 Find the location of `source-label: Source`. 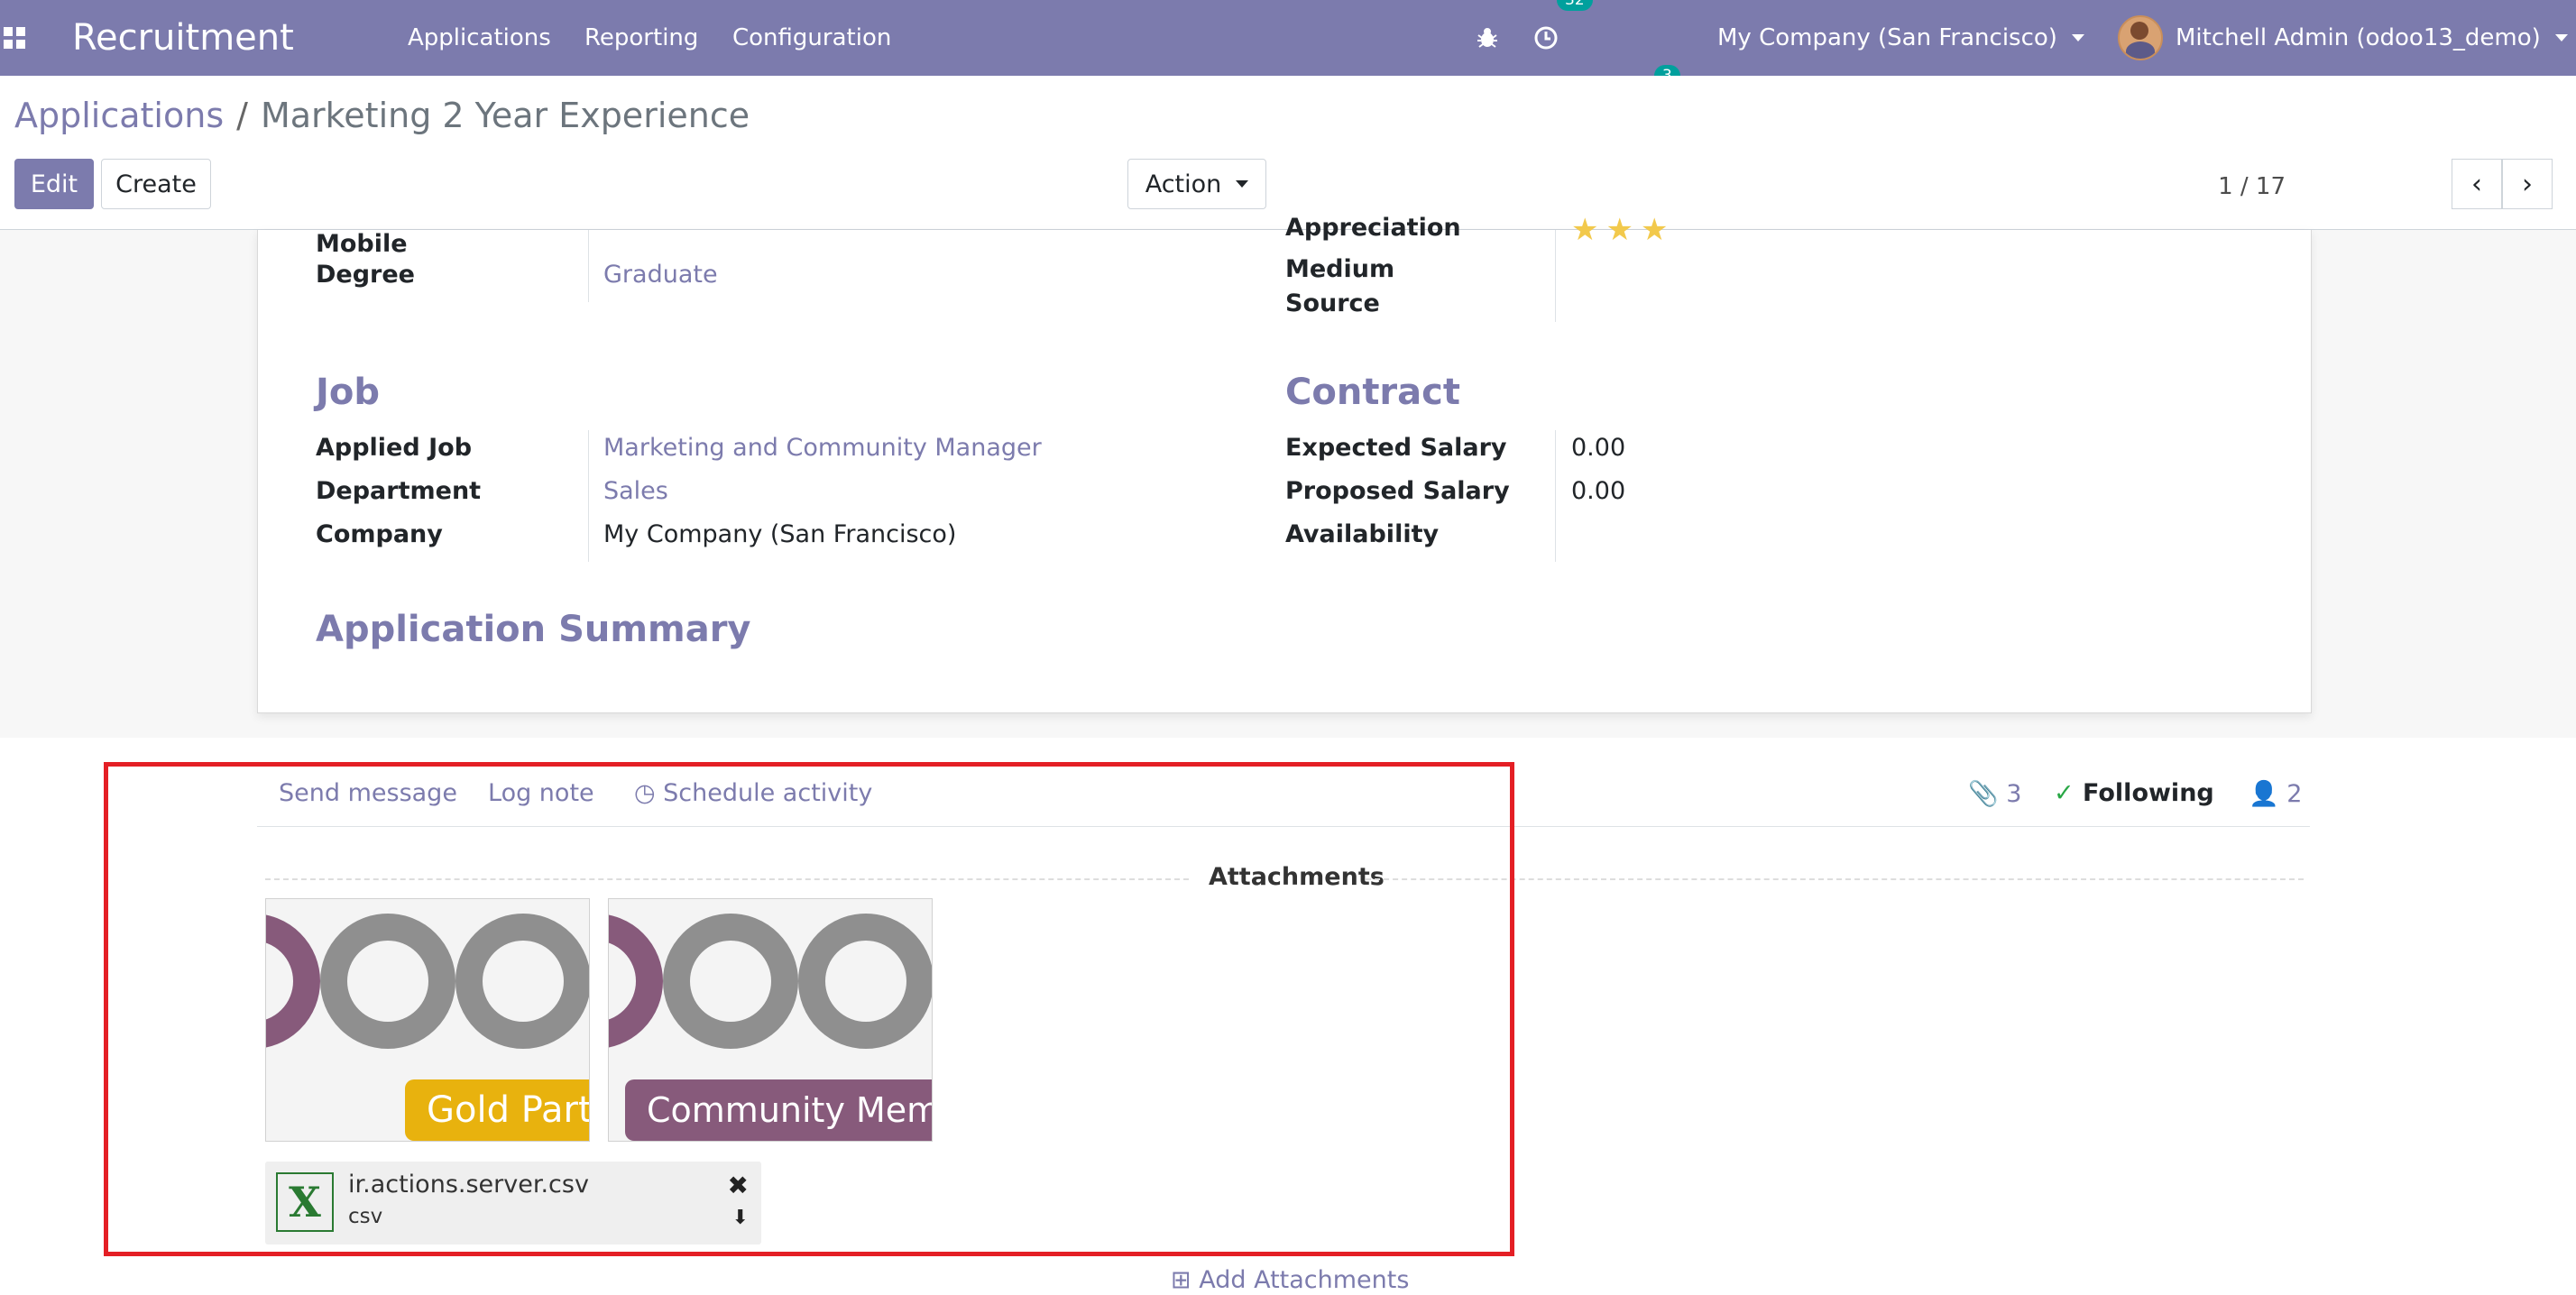

source-label: Source is located at coordinates (1333, 303).